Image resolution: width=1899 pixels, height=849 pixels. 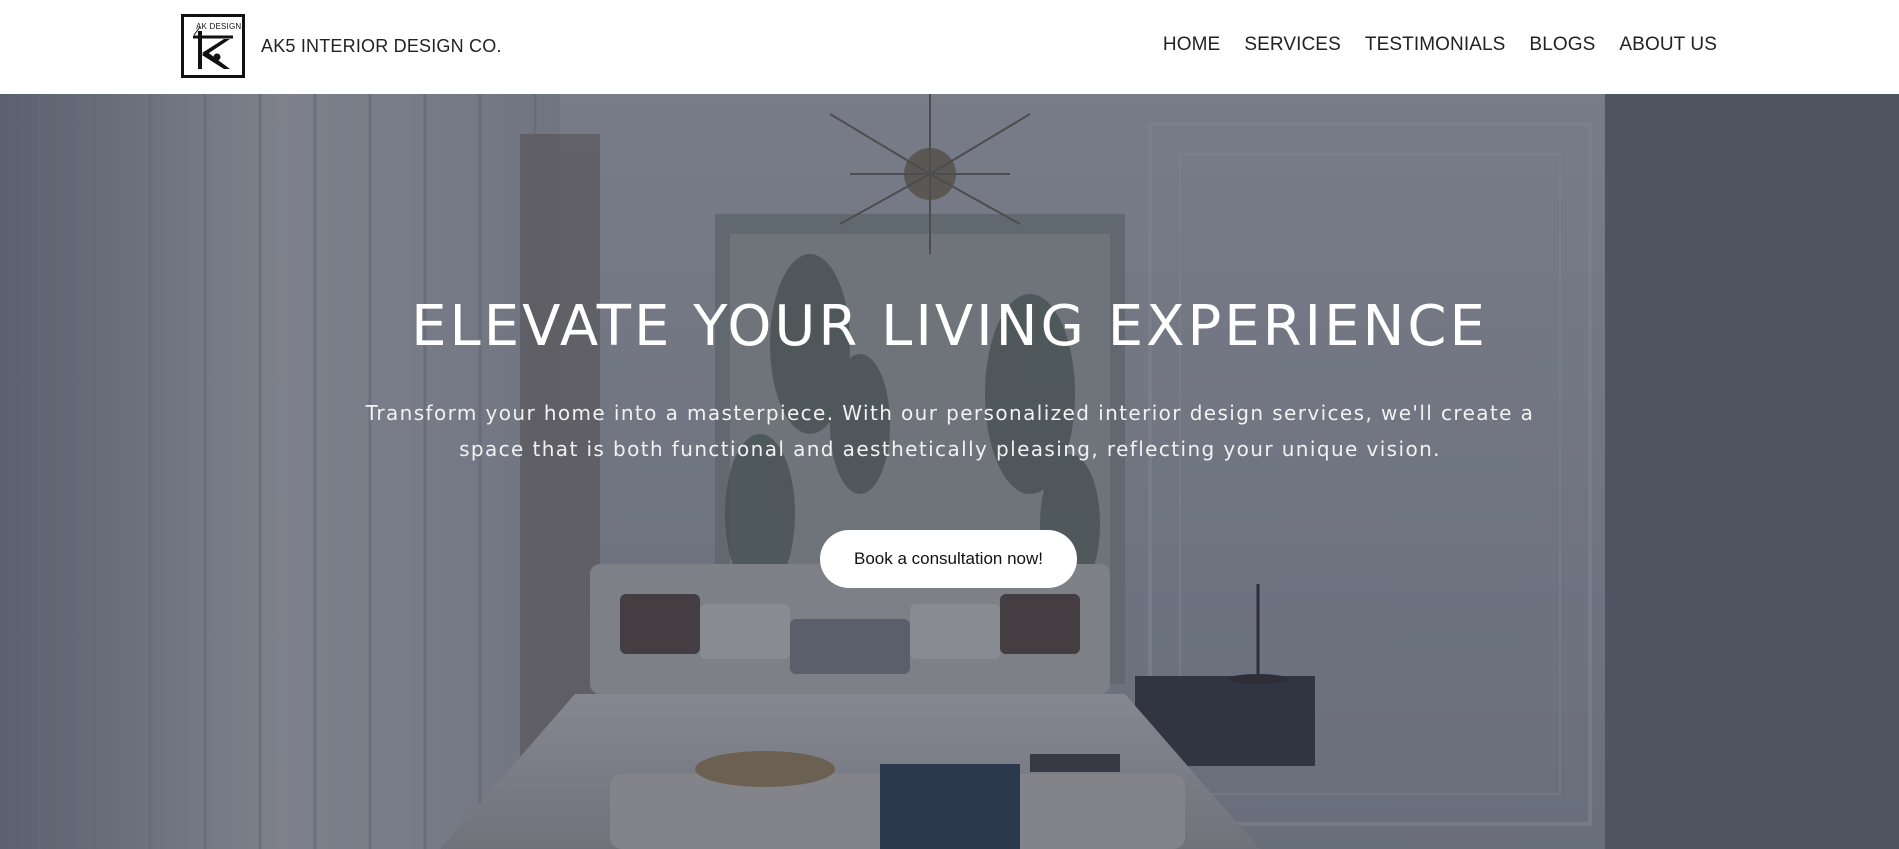 I want to click on nav-item-services: SERVICES, so click(x=1292, y=45).